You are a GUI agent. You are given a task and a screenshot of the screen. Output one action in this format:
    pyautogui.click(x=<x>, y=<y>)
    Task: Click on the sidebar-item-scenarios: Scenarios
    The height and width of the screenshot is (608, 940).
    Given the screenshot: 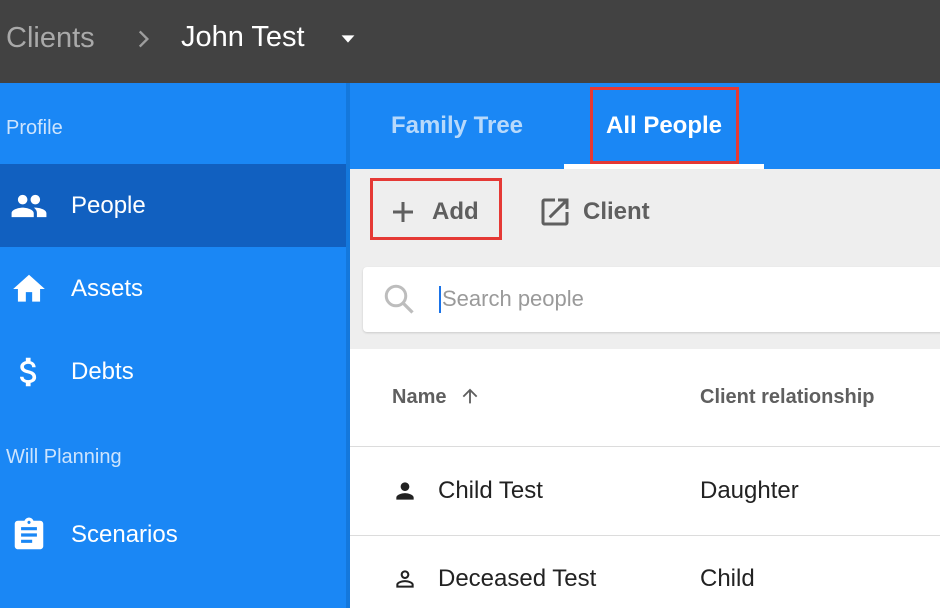 What is the action you would take?
    pyautogui.click(x=173, y=534)
    